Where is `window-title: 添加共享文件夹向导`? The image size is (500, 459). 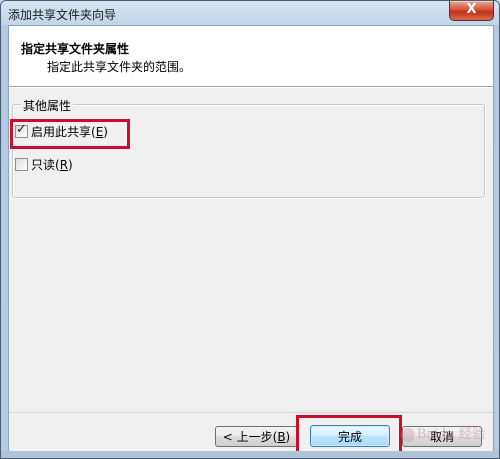
window-title: 添加共享文件夹向导 is located at coordinates (62, 15).